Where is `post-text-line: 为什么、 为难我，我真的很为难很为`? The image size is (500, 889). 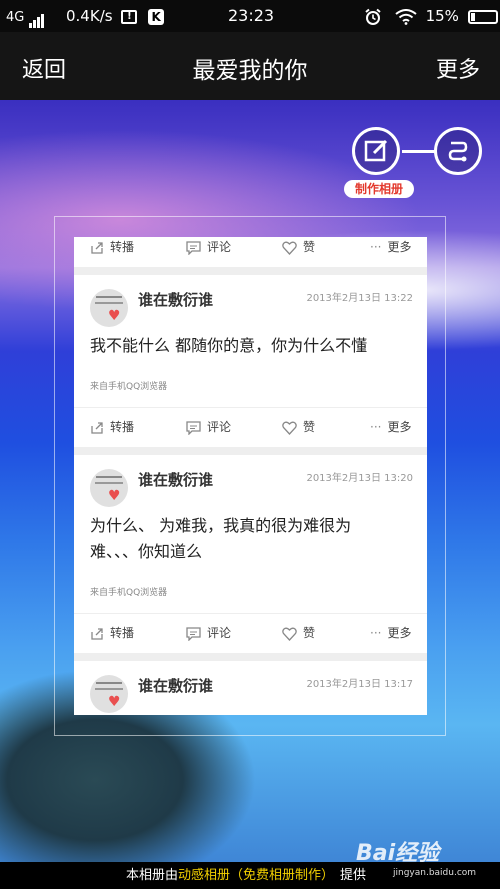 post-text-line: 为什么、 为难我，我真的很为难很为 is located at coordinates (221, 525).